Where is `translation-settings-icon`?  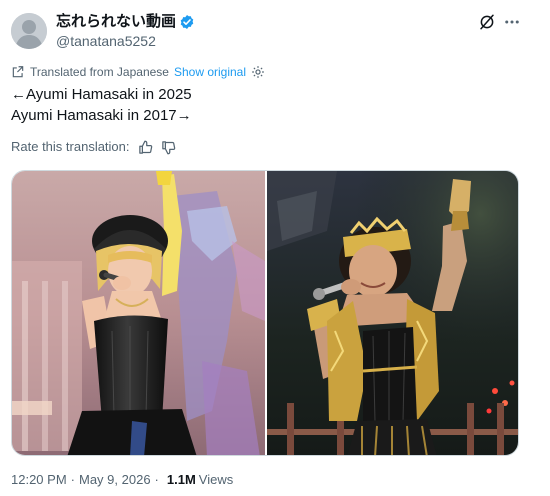 translation-settings-icon is located at coordinates (258, 72).